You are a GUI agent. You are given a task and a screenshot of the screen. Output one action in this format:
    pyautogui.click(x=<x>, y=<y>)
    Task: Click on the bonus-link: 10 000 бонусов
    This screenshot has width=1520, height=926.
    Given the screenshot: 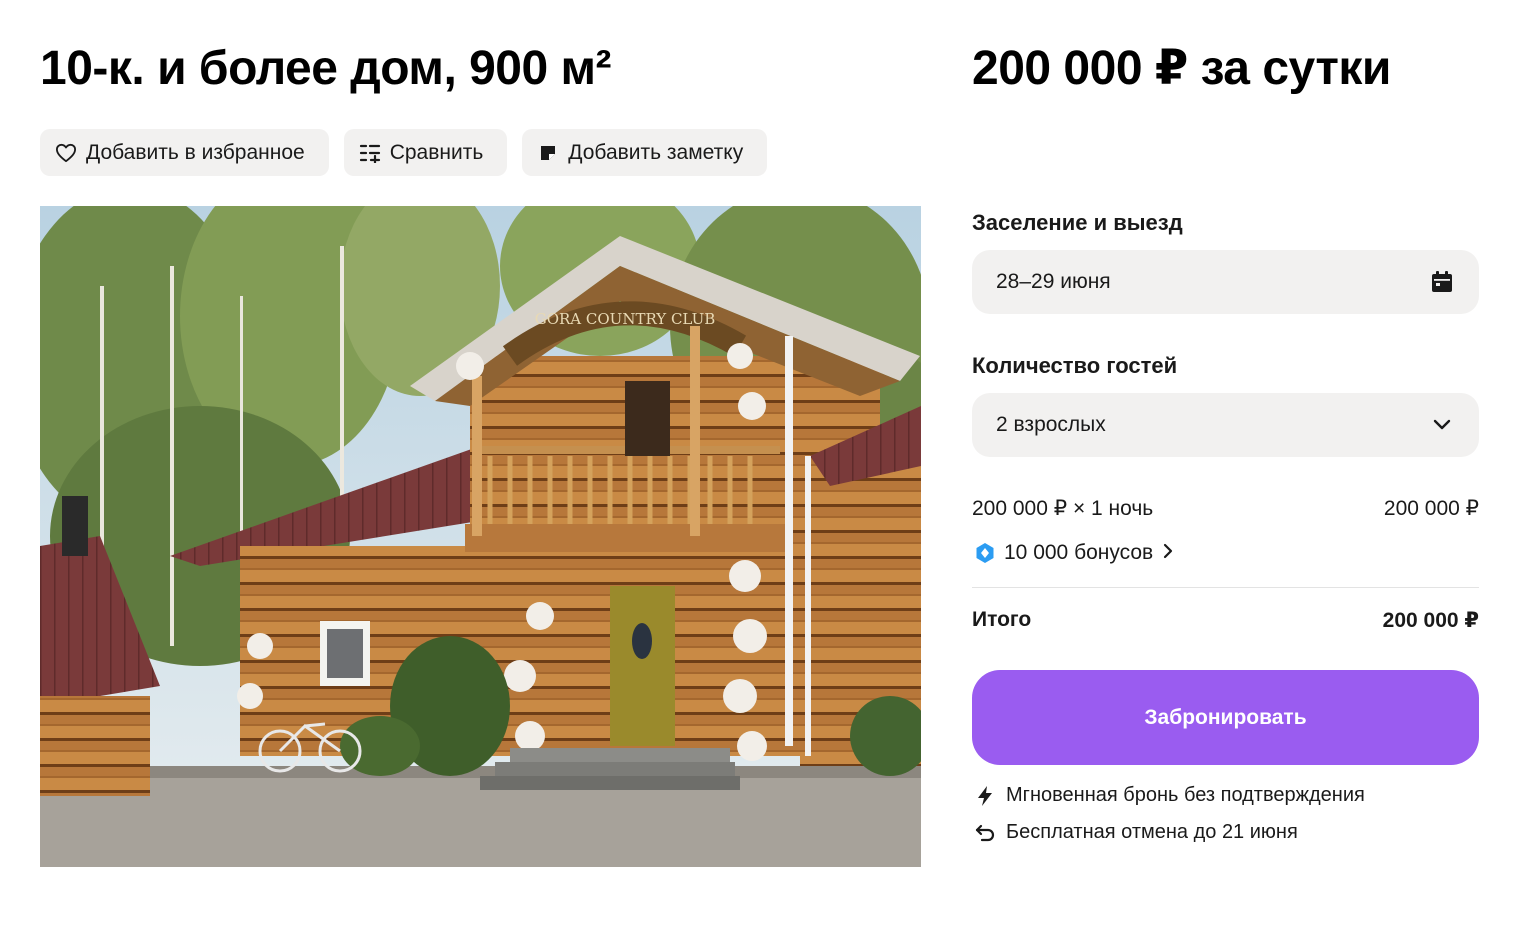 What is the action you would take?
    pyautogui.click(x=1073, y=553)
    